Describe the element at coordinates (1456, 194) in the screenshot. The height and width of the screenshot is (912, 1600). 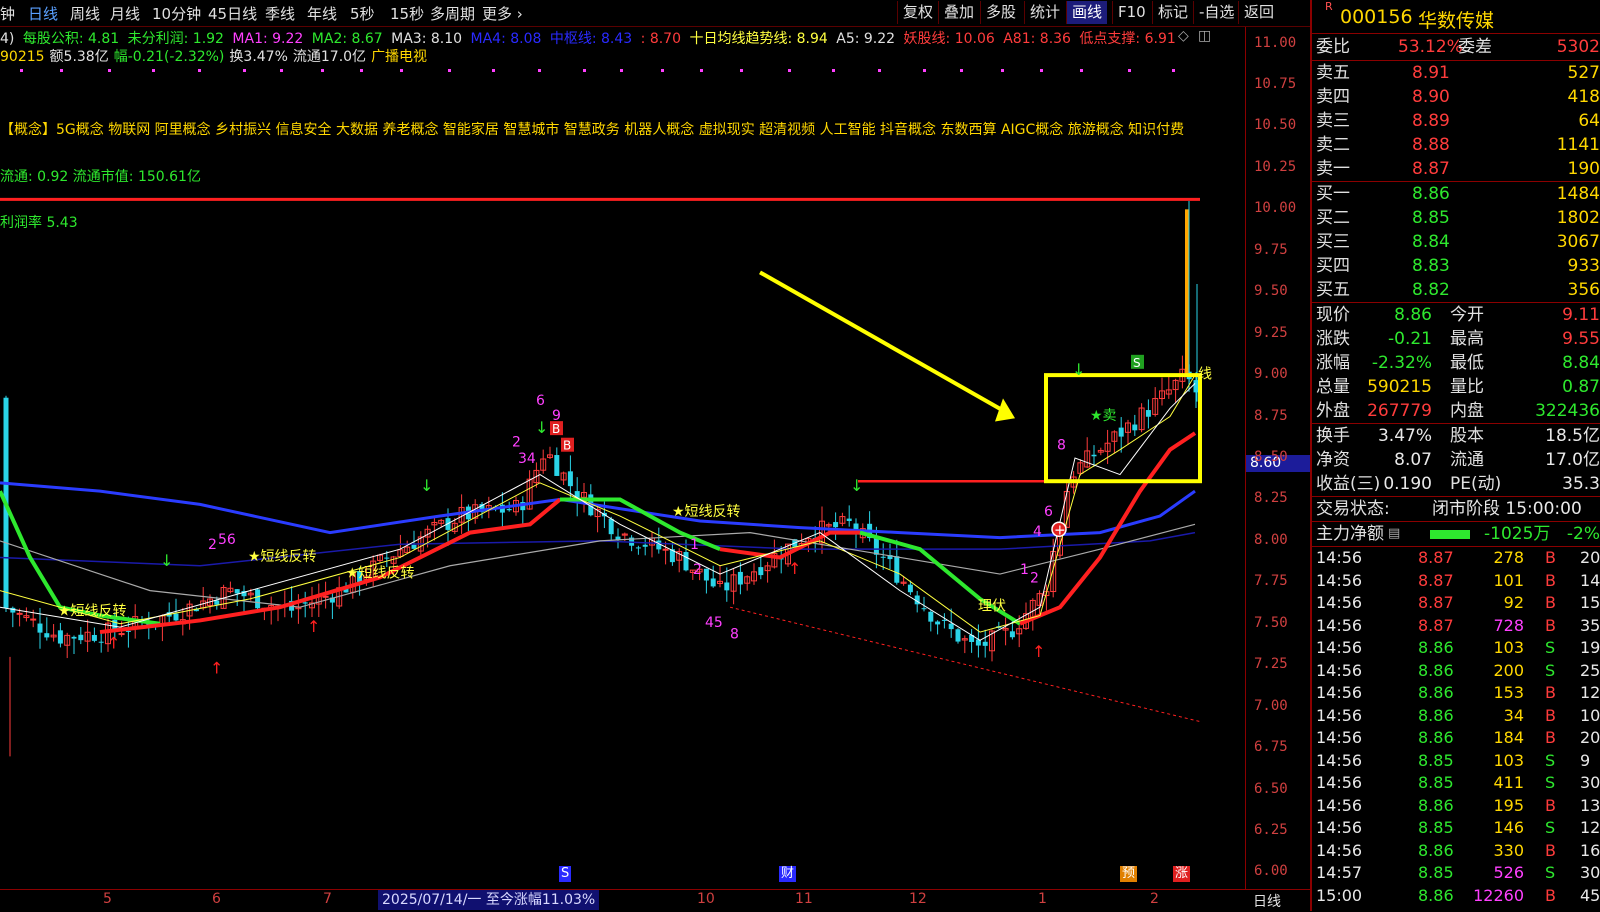
I see `bid-row-0: 买一 8.86 1484` at that location.